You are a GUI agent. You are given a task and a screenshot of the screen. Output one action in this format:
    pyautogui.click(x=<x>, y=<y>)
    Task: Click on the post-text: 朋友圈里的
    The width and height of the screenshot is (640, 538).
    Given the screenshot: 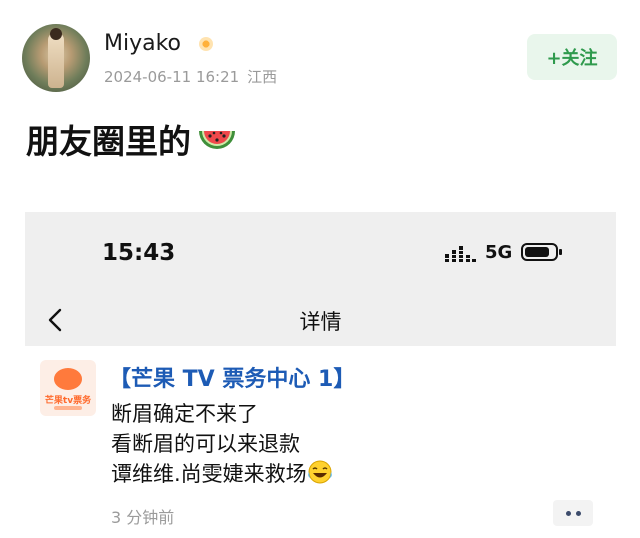 What is the action you would take?
    pyautogui.click(x=132, y=139)
    